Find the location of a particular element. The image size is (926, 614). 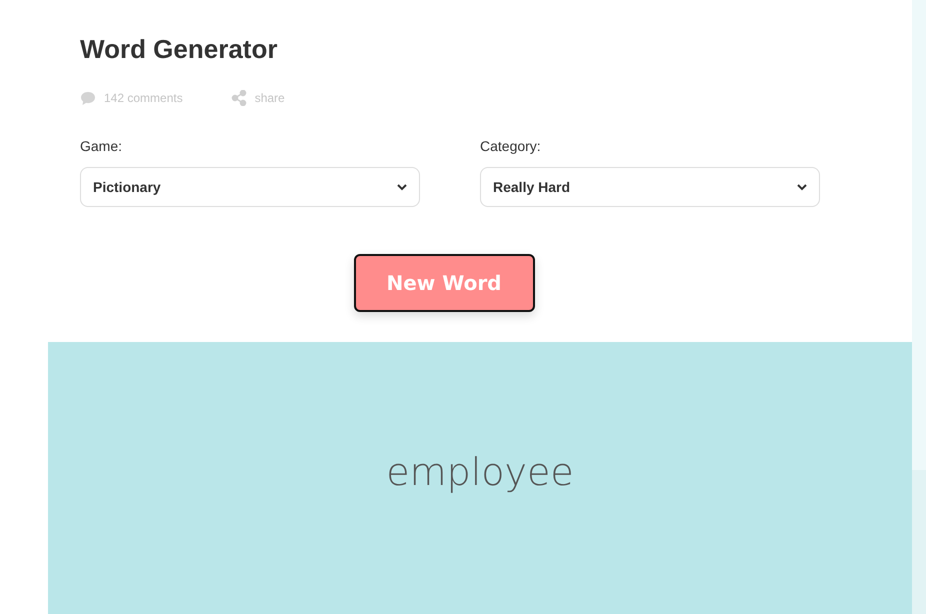

generated-word: employee is located at coordinates (480, 473).